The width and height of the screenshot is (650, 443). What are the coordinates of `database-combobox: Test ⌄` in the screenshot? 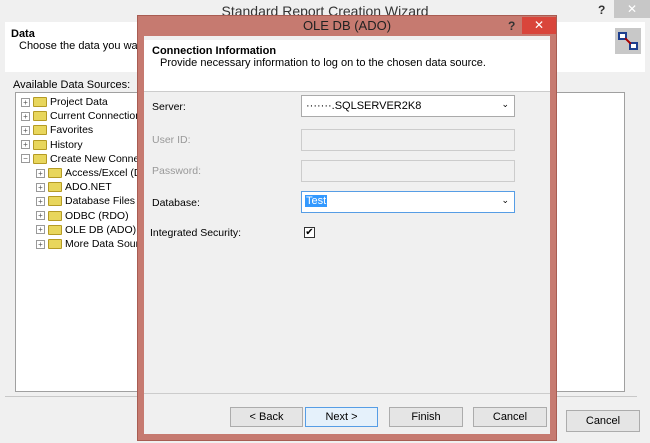 It's located at (408, 202).